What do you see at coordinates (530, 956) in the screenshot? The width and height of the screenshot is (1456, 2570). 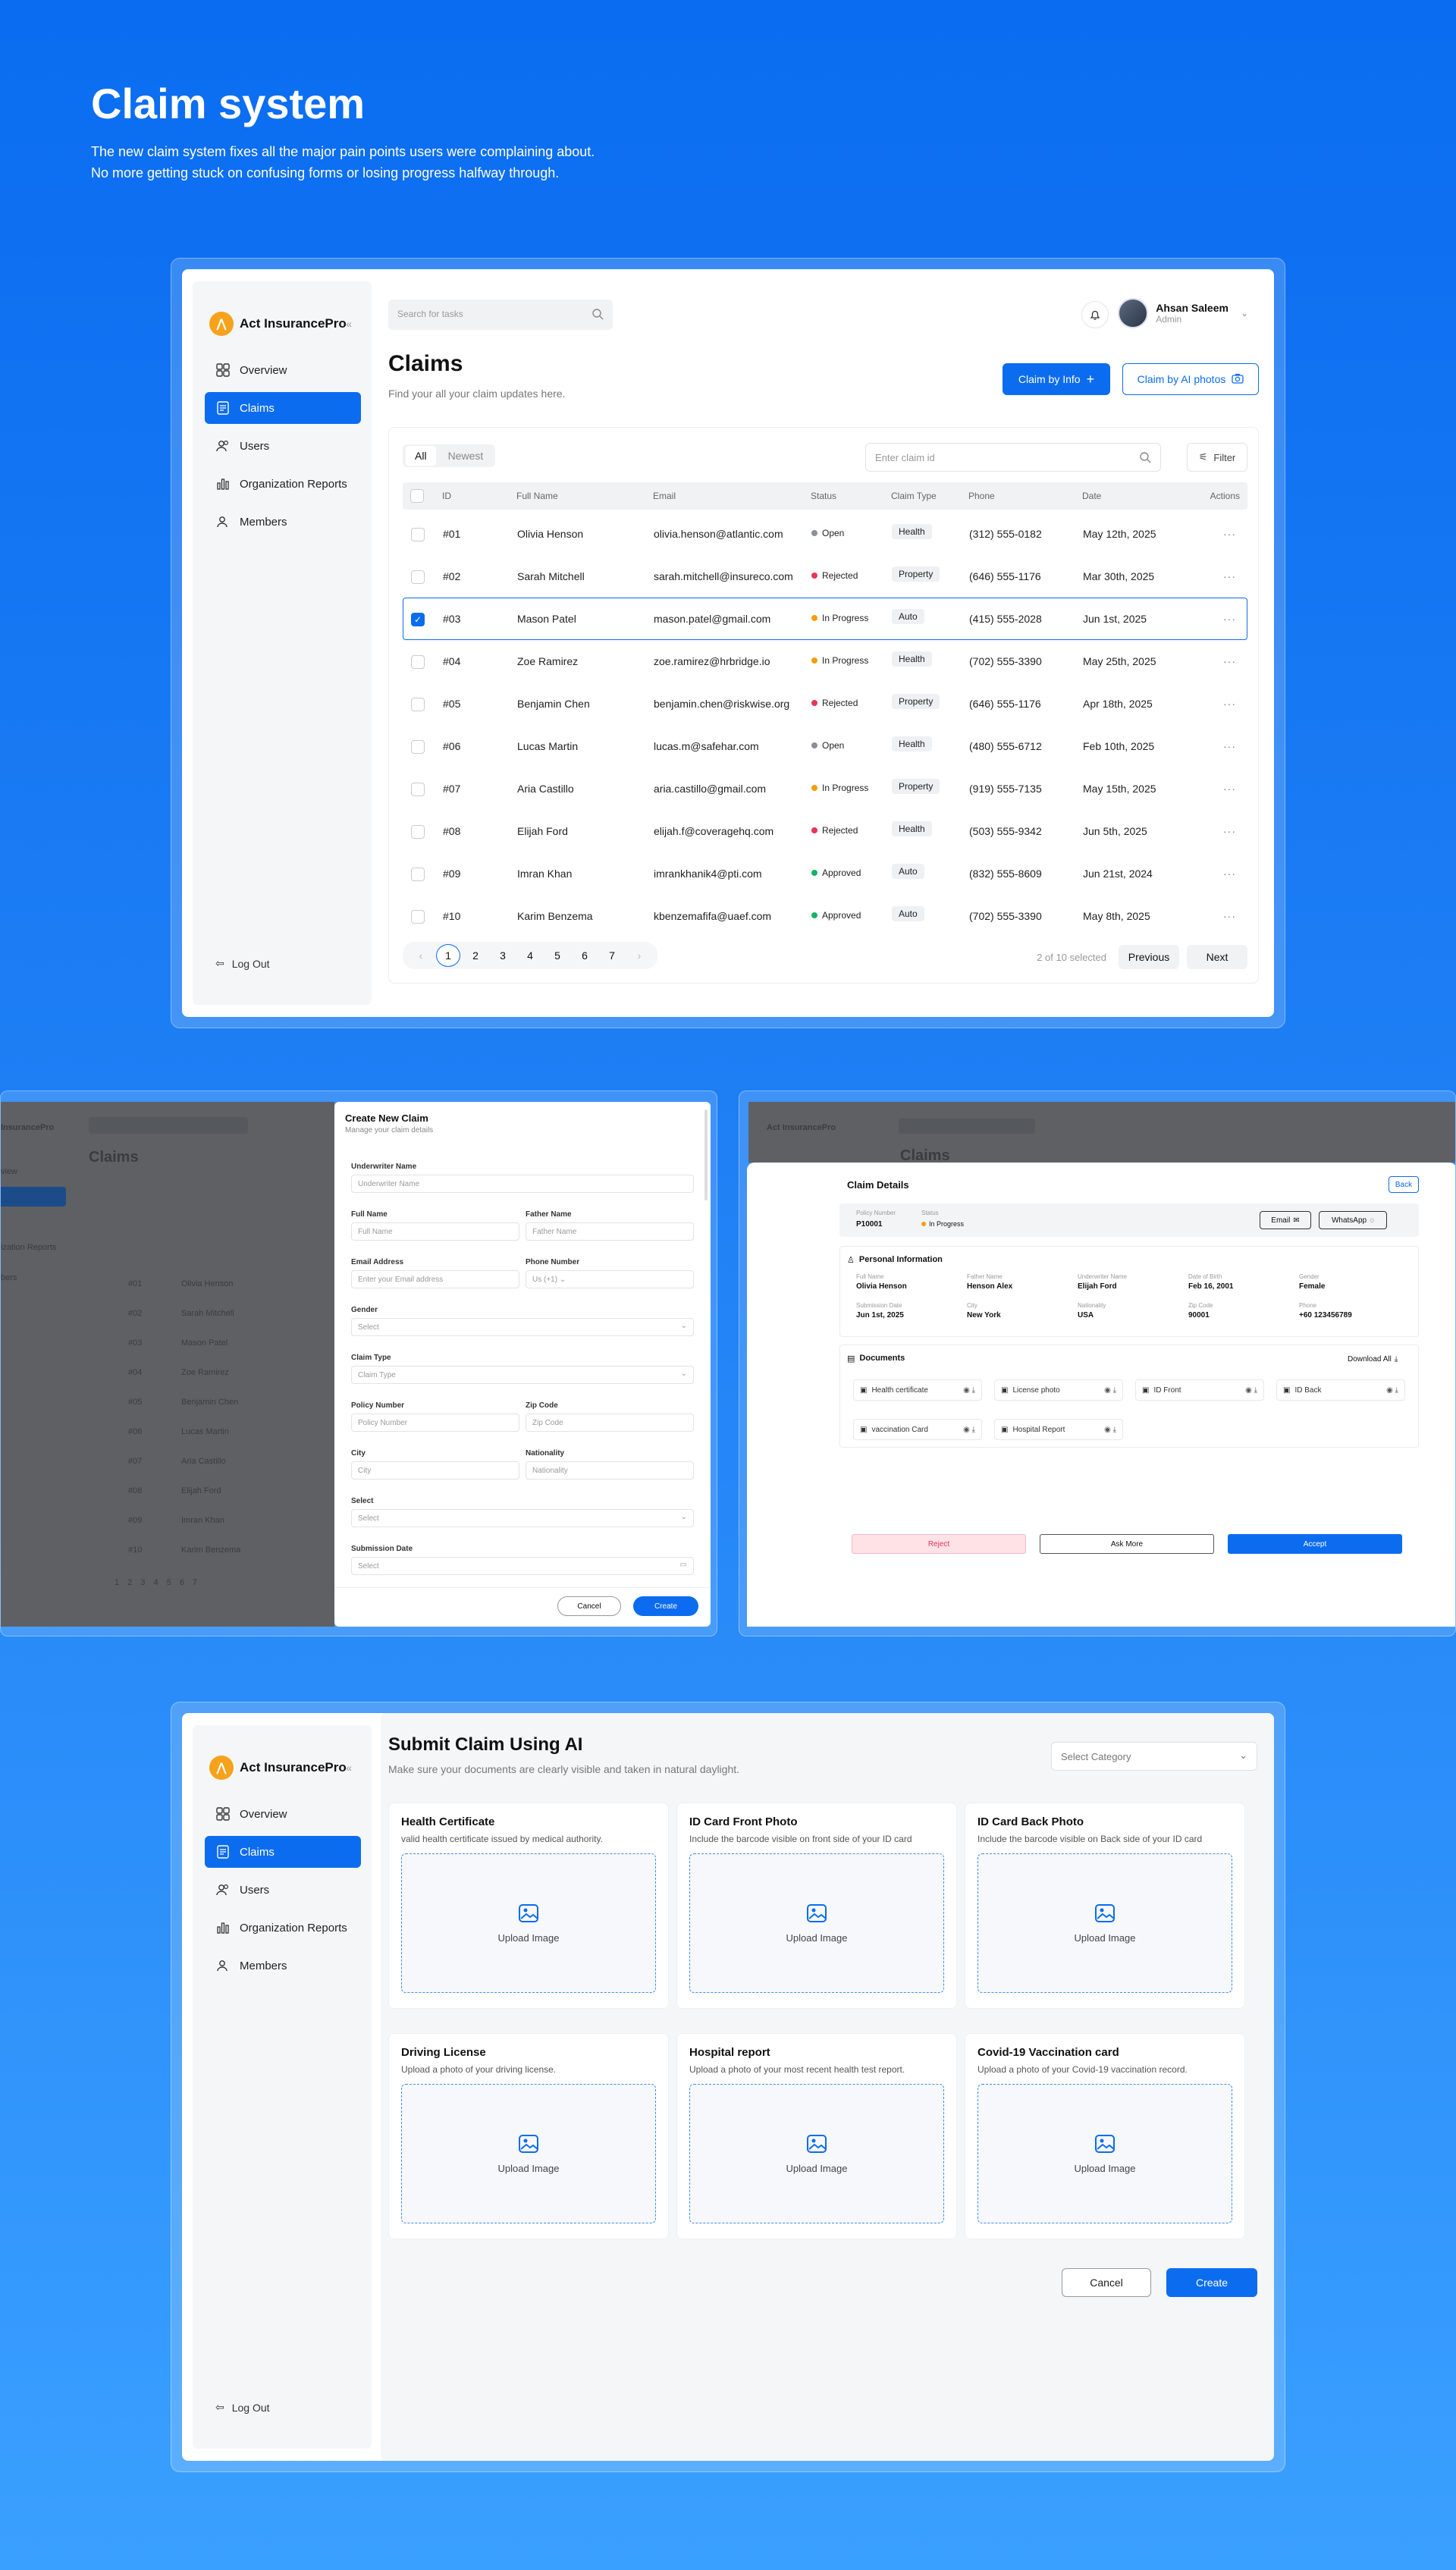 I see `page-number: 4` at bounding box center [530, 956].